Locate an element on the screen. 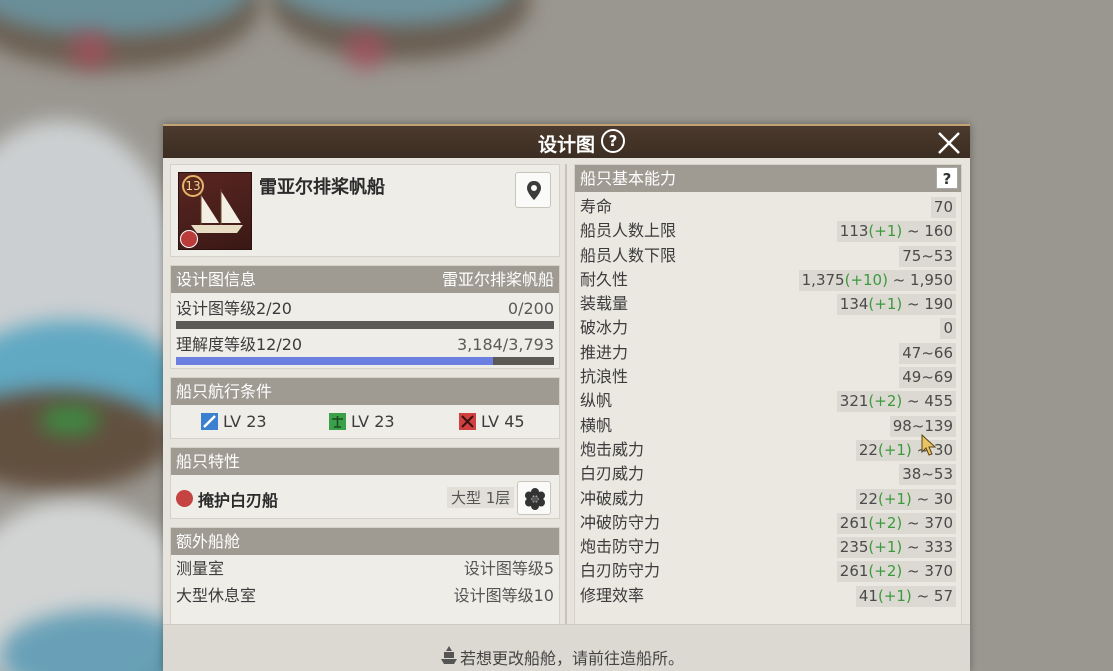 This screenshot has width=1113, height=671. stat-bonus: (+10) is located at coordinates (866, 279).